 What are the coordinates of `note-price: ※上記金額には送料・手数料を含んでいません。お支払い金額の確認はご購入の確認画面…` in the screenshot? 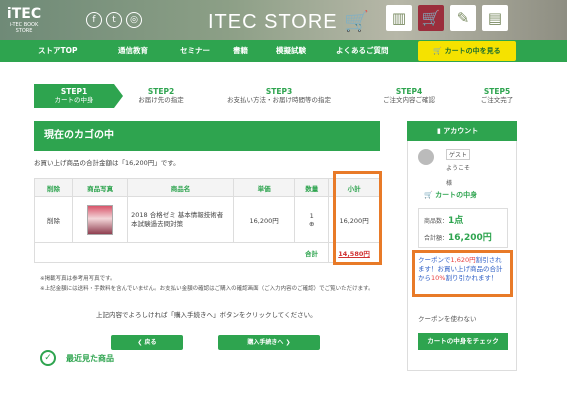 It's located at (207, 289).